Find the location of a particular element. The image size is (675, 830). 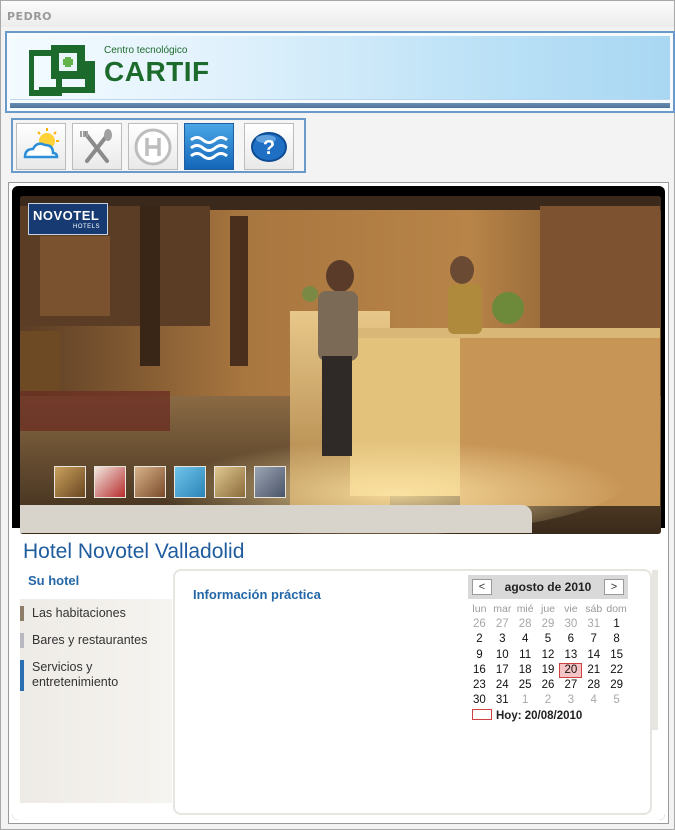

calendar-weekday: mié is located at coordinates (525, 609).